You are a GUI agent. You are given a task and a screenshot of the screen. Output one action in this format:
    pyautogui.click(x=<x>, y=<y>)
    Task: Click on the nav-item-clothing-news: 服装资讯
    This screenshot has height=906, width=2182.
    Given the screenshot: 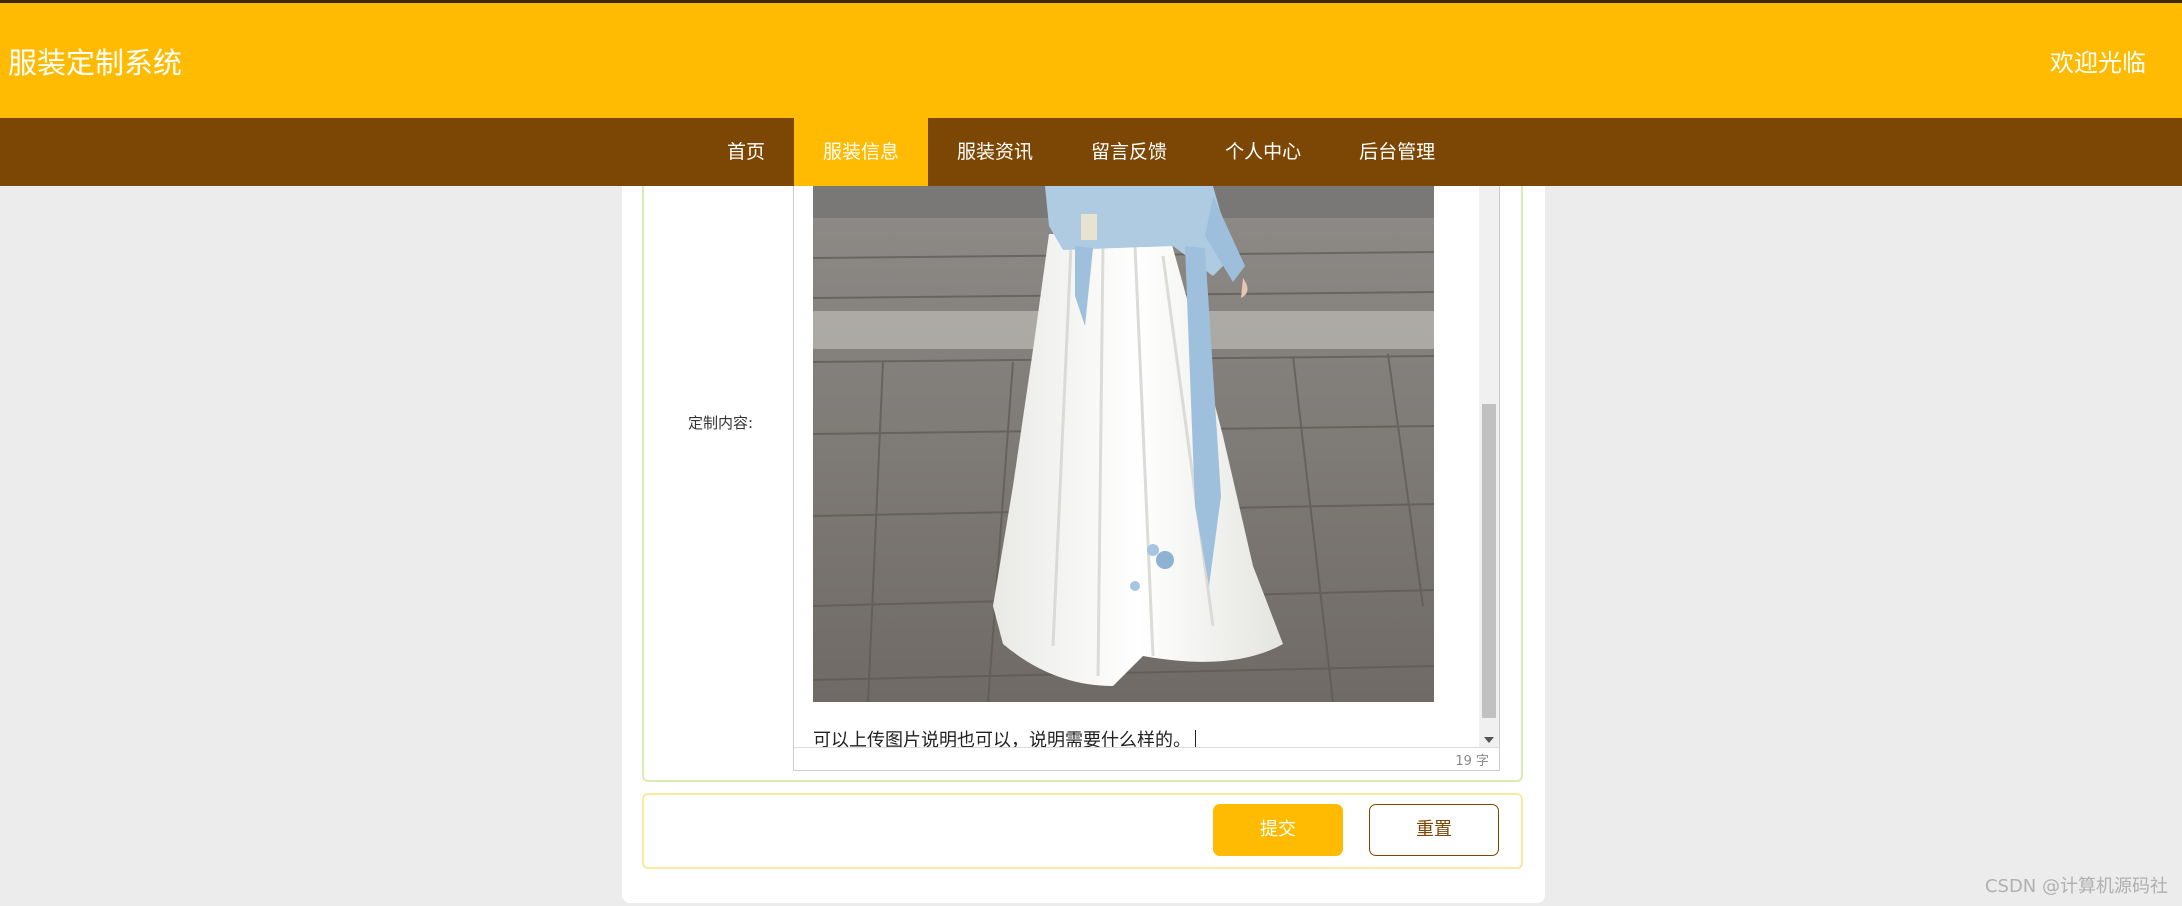 What is the action you would take?
    pyautogui.click(x=995, y=152)
    